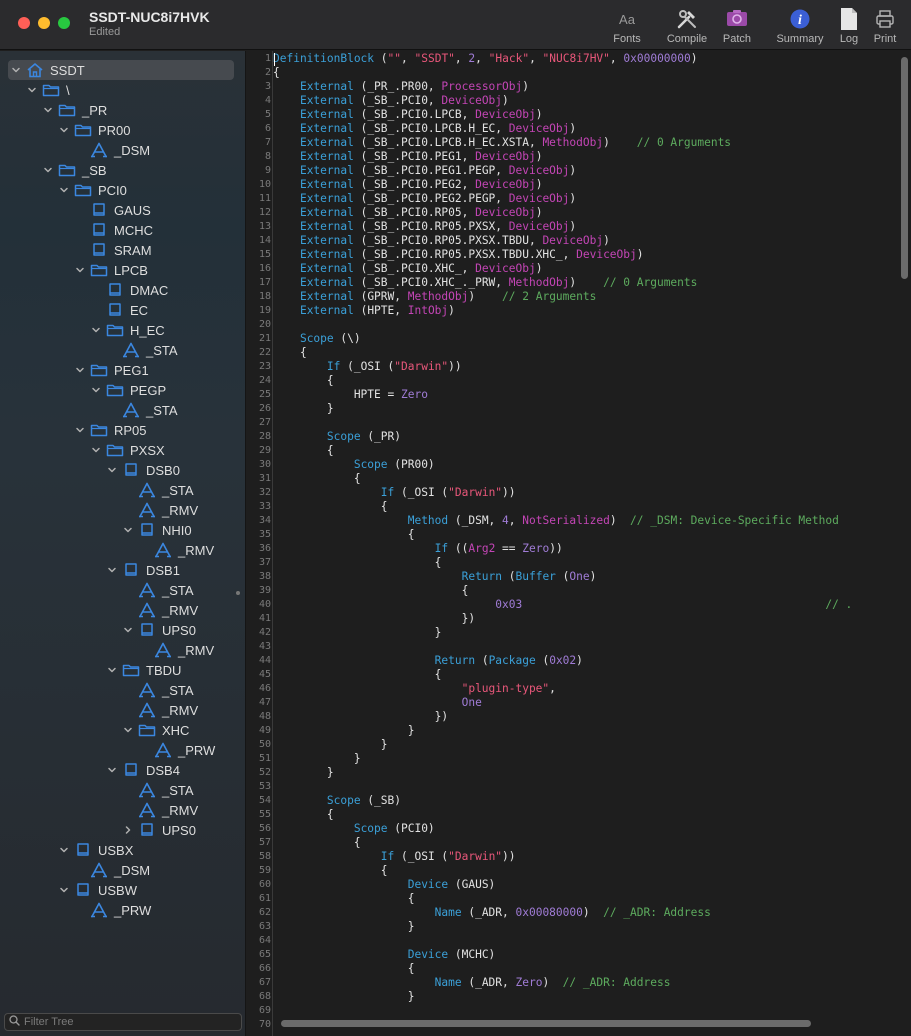 Image resolution: width=911 pixels, height=1036 pixels. Describe the element at coordinates (176, 750) in the screenshot. I see `tree-node: _PRW` at that location.